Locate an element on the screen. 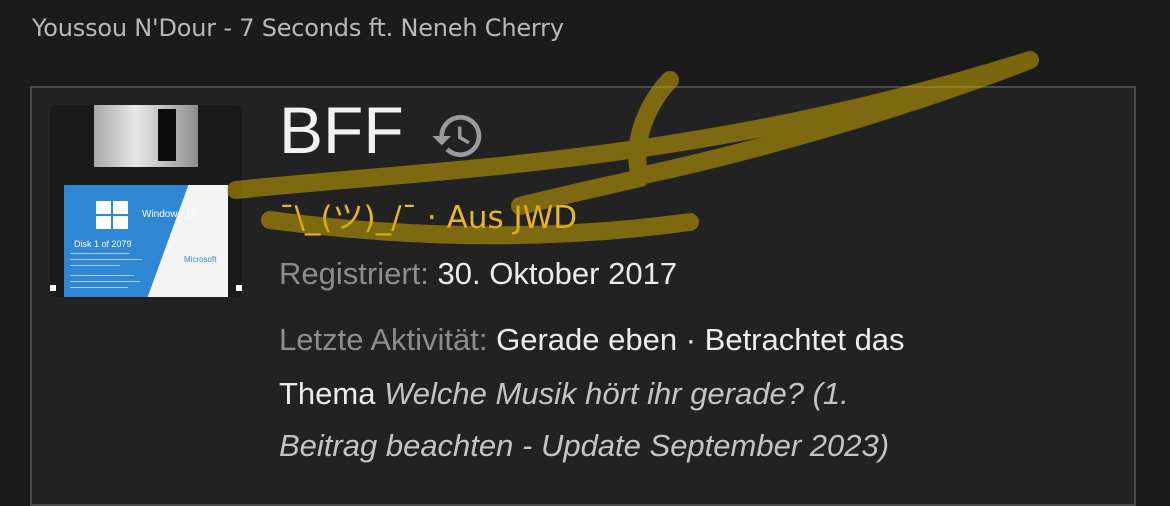  registered-value: 30. Oktober 2017 is located at coordinates (557, 273).